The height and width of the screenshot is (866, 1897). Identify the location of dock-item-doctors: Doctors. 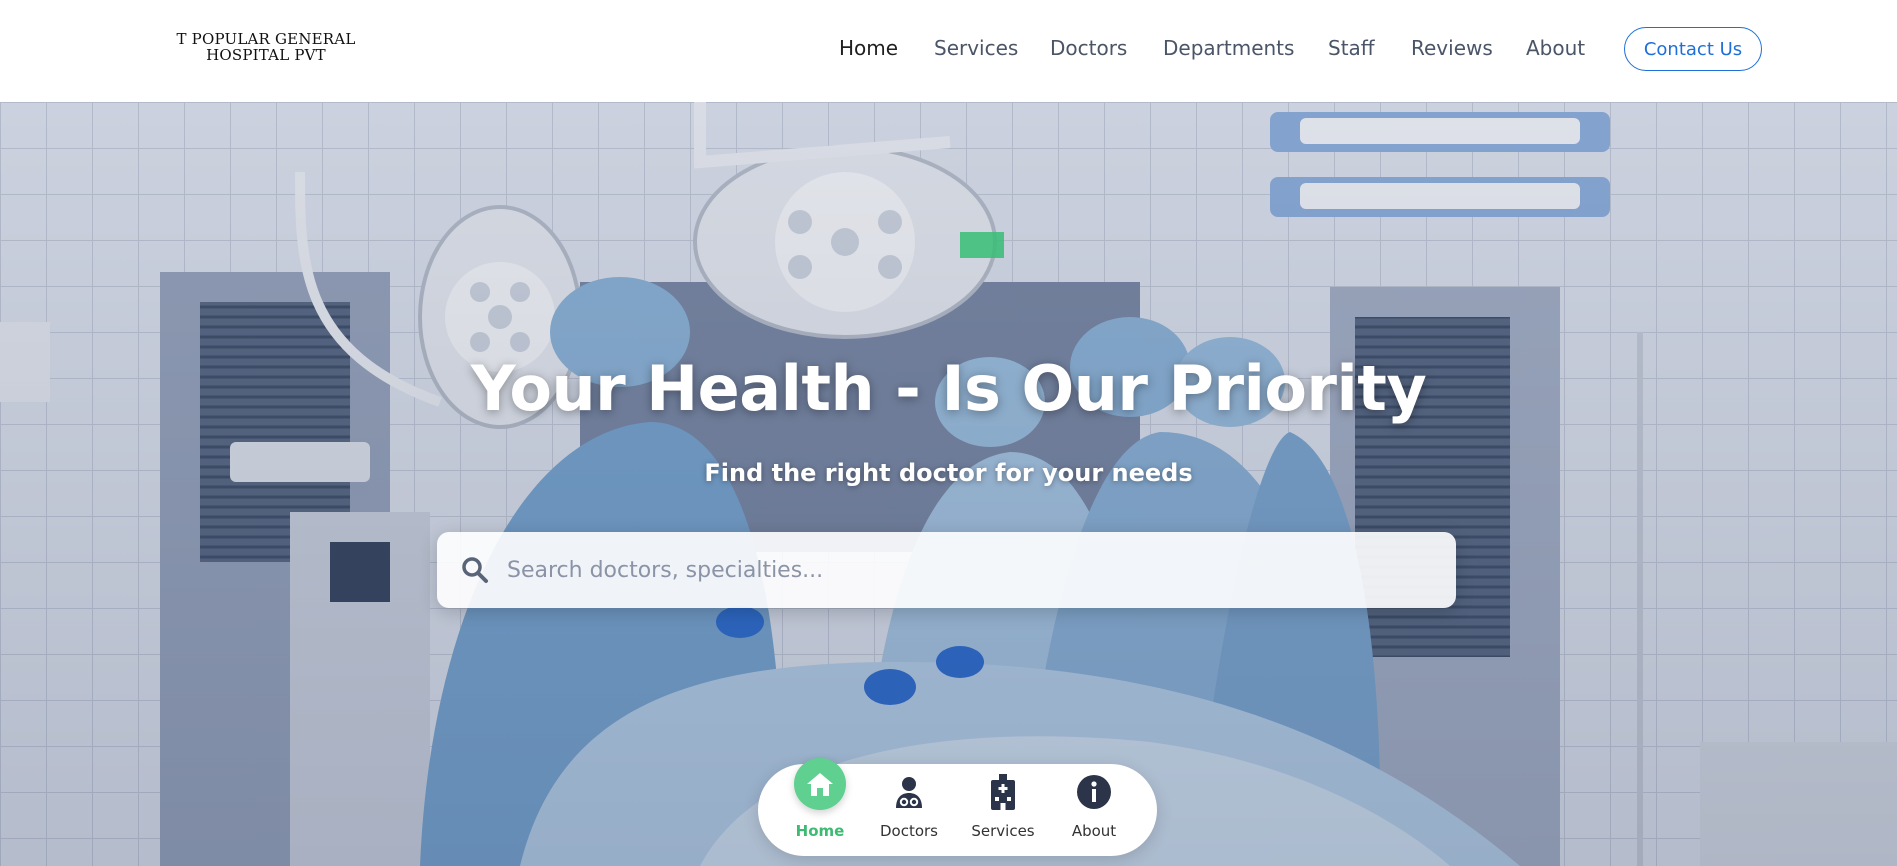
(909, 810).